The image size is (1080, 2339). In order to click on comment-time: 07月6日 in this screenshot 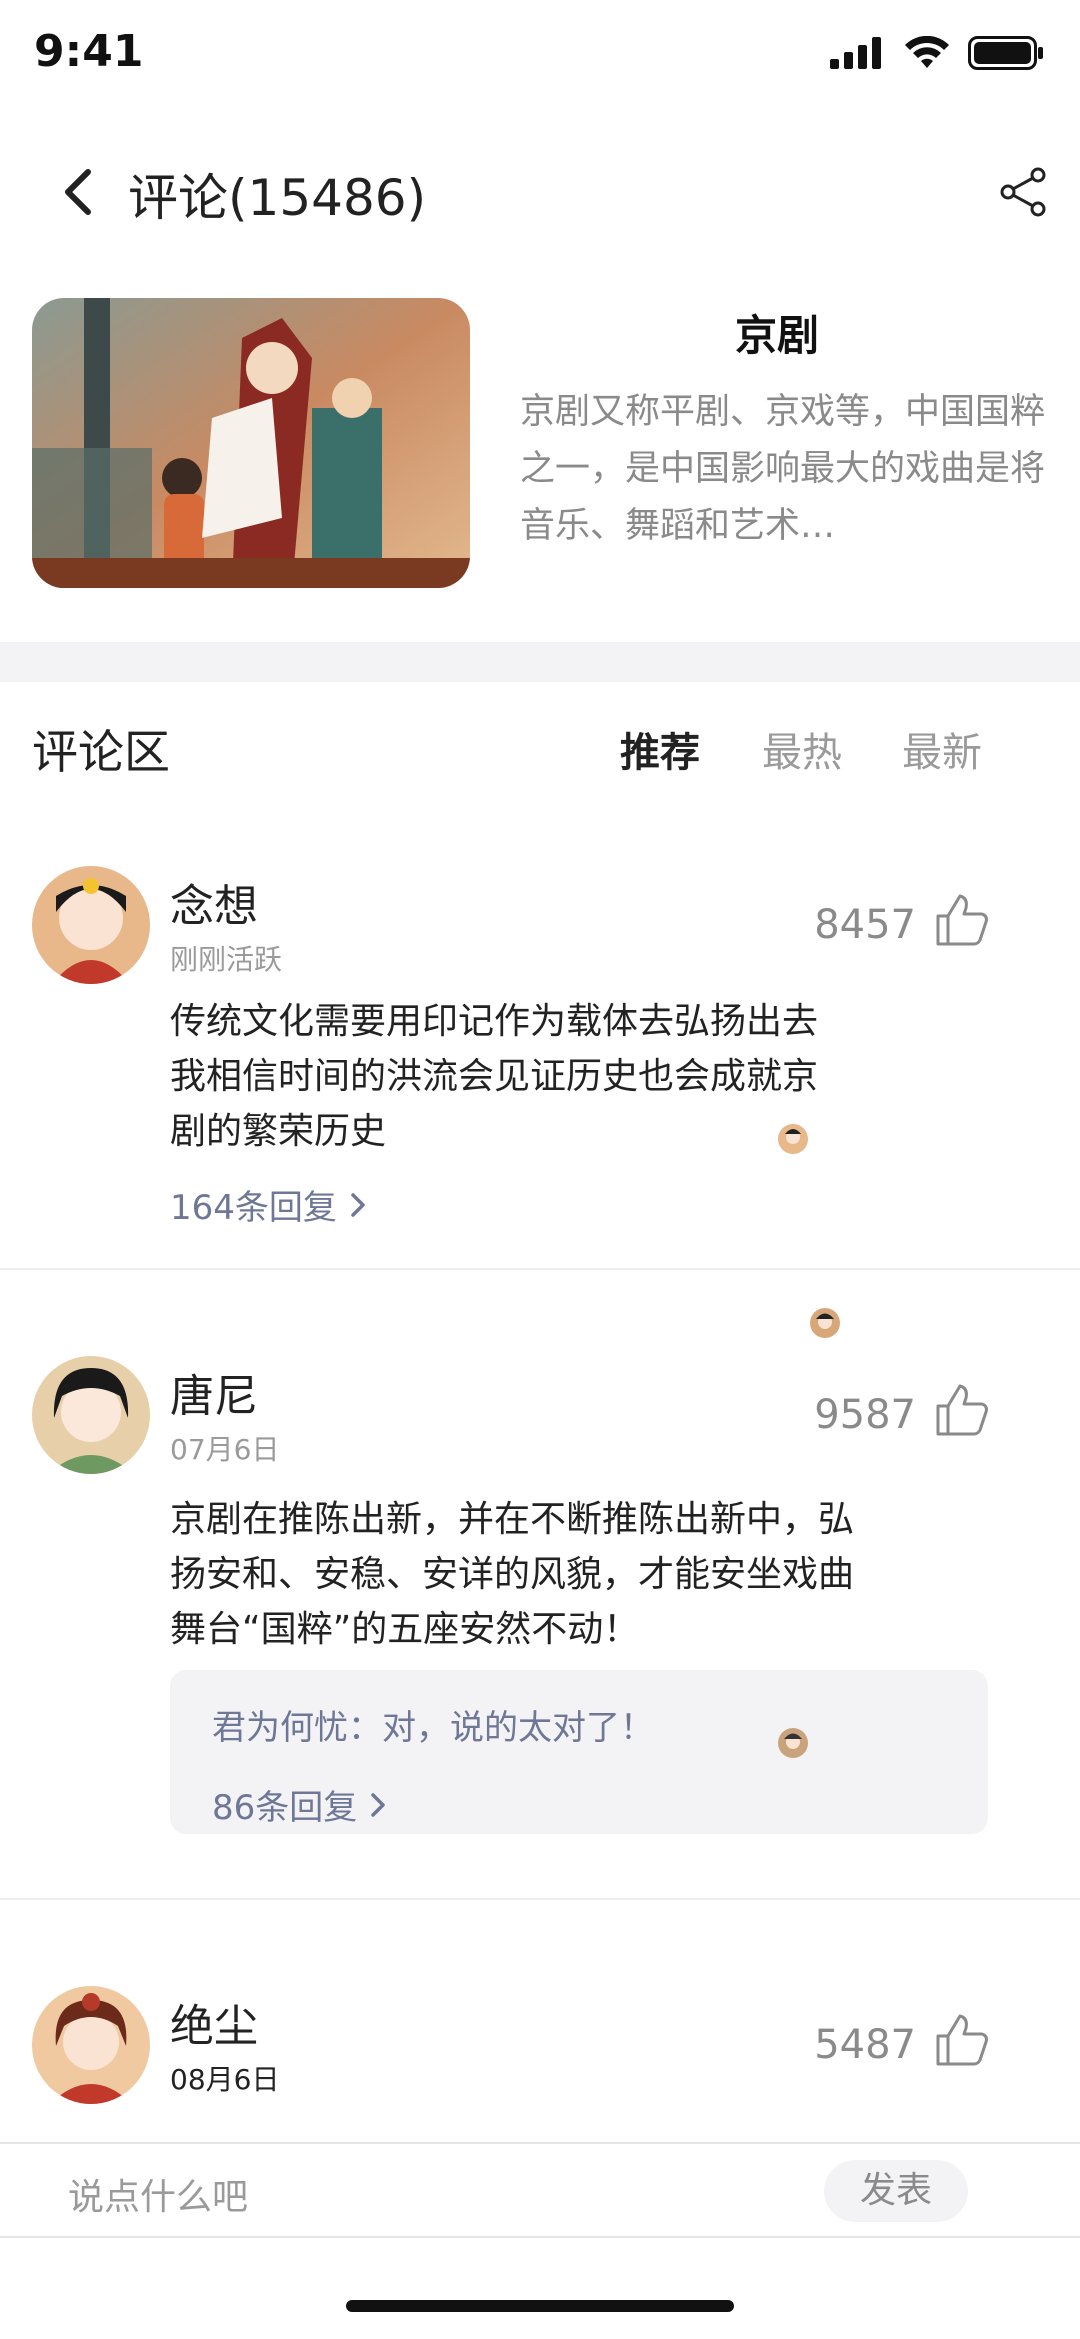, I will do `click(225, 1449)`.